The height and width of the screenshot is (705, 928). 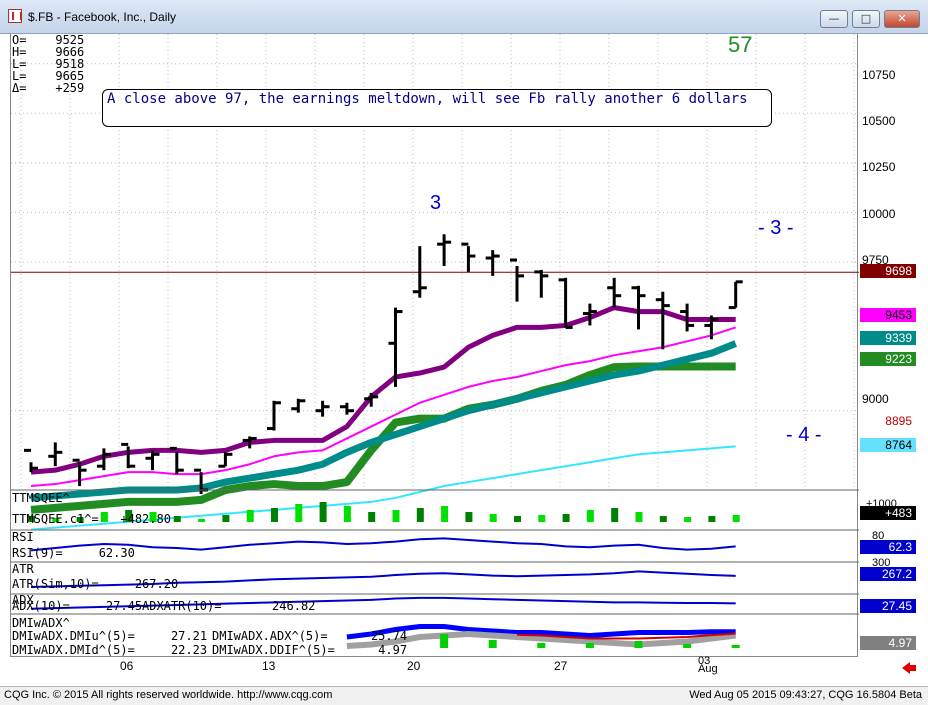 What do you see at coordinates (127, 666) in the screenshot?
I see `date-label: 06` at bounding box center [127, 666].